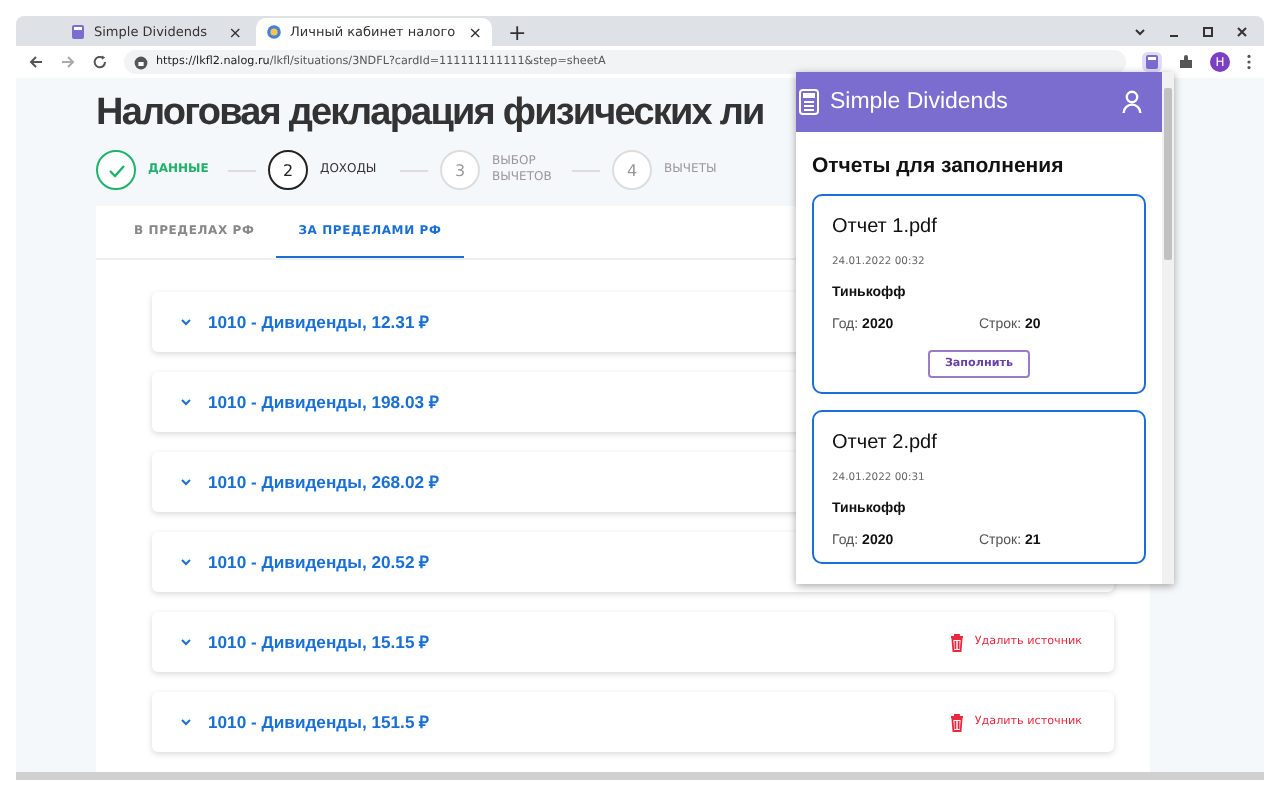 This screenshot has height=800, width=1280. Describe the element at coordinates (319, 562) in the screenshot. I see `income-label: 1010 - Дивиденды, 20.52 ₽` at that location.